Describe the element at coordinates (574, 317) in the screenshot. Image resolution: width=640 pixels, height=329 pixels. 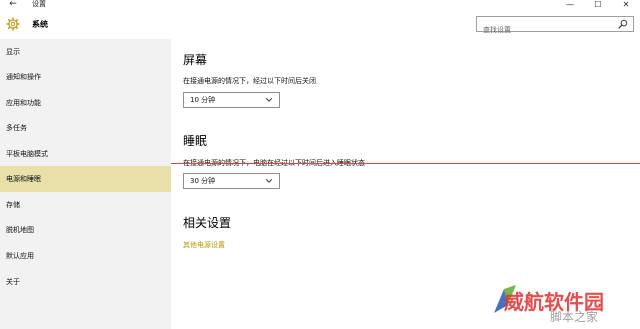
I see `watermark-subtext: 脚本之家` at that location.